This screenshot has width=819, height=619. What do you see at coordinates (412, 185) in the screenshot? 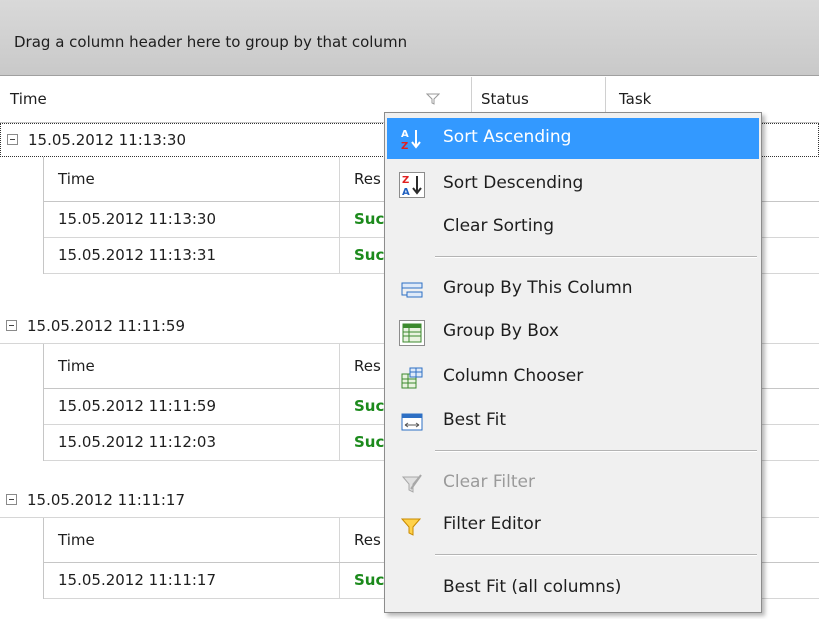
I see `sort-descending-icon: Z A` at bounding box center [412, 185].